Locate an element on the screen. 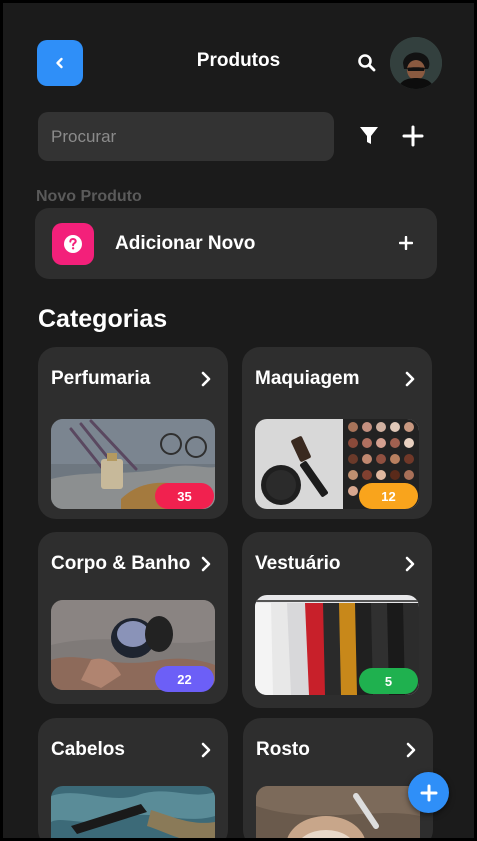 This screenshot has height=841, width=477. category-name: Maquiagem is located at coordinates (307, 378).